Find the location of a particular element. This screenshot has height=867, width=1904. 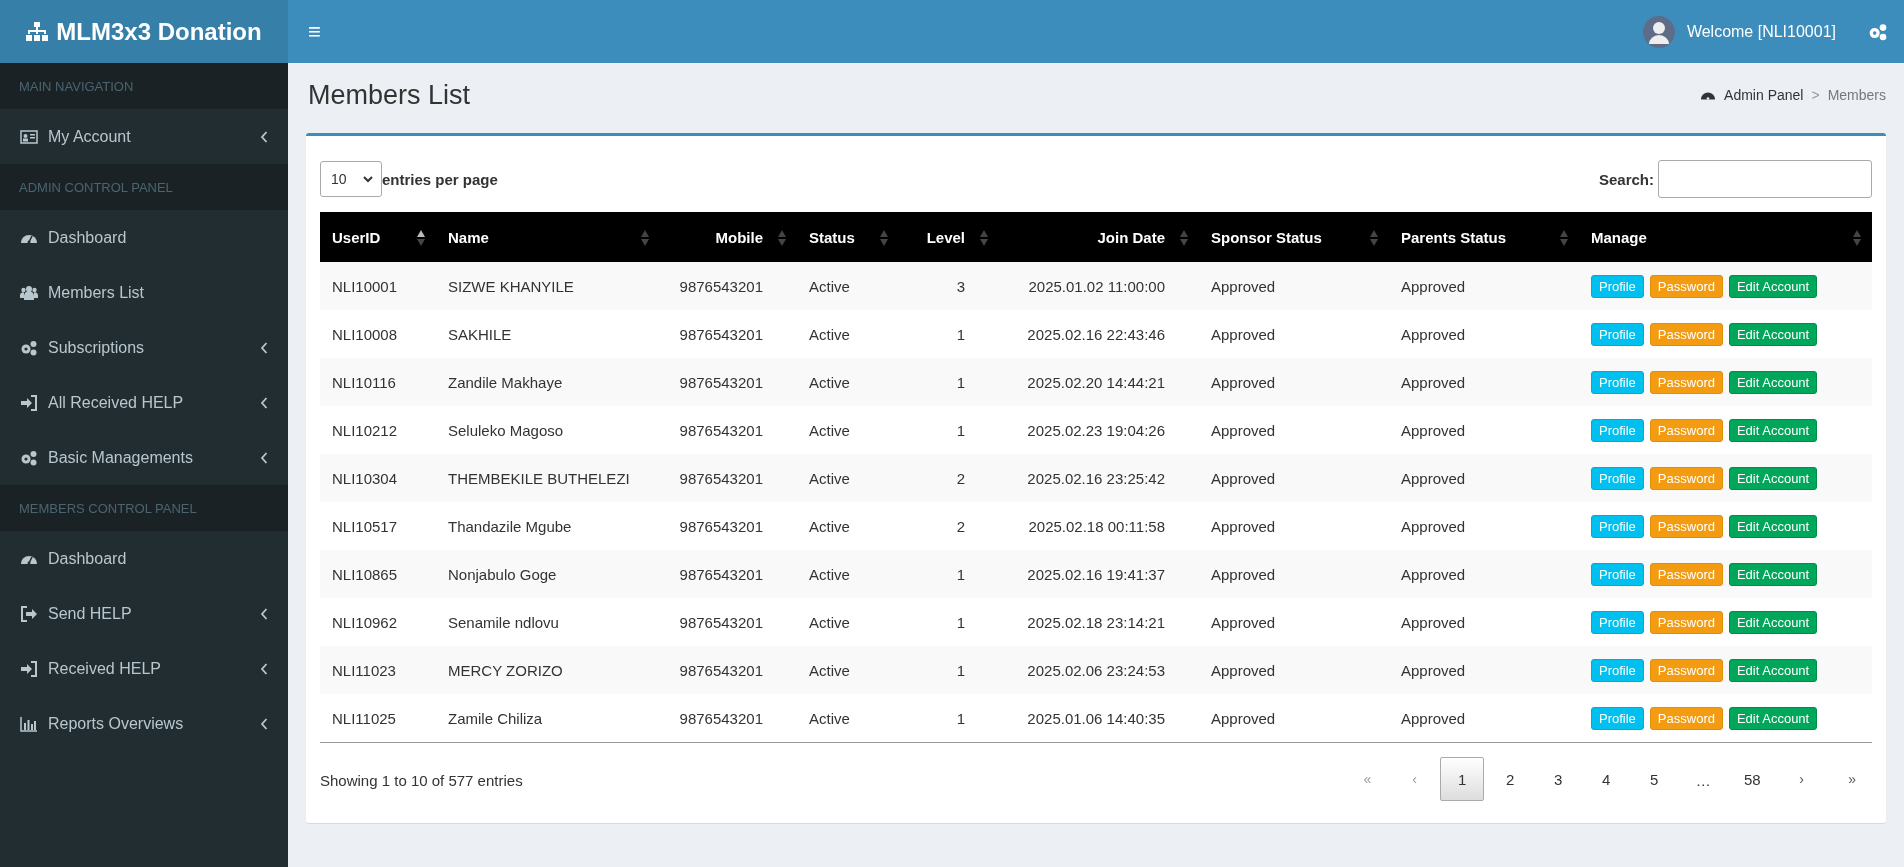

menu-toggle: ≡ is located at coordinates (314, 31).